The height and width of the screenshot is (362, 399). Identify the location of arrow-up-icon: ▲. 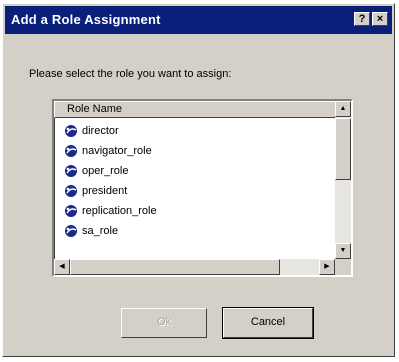
(343, 108).